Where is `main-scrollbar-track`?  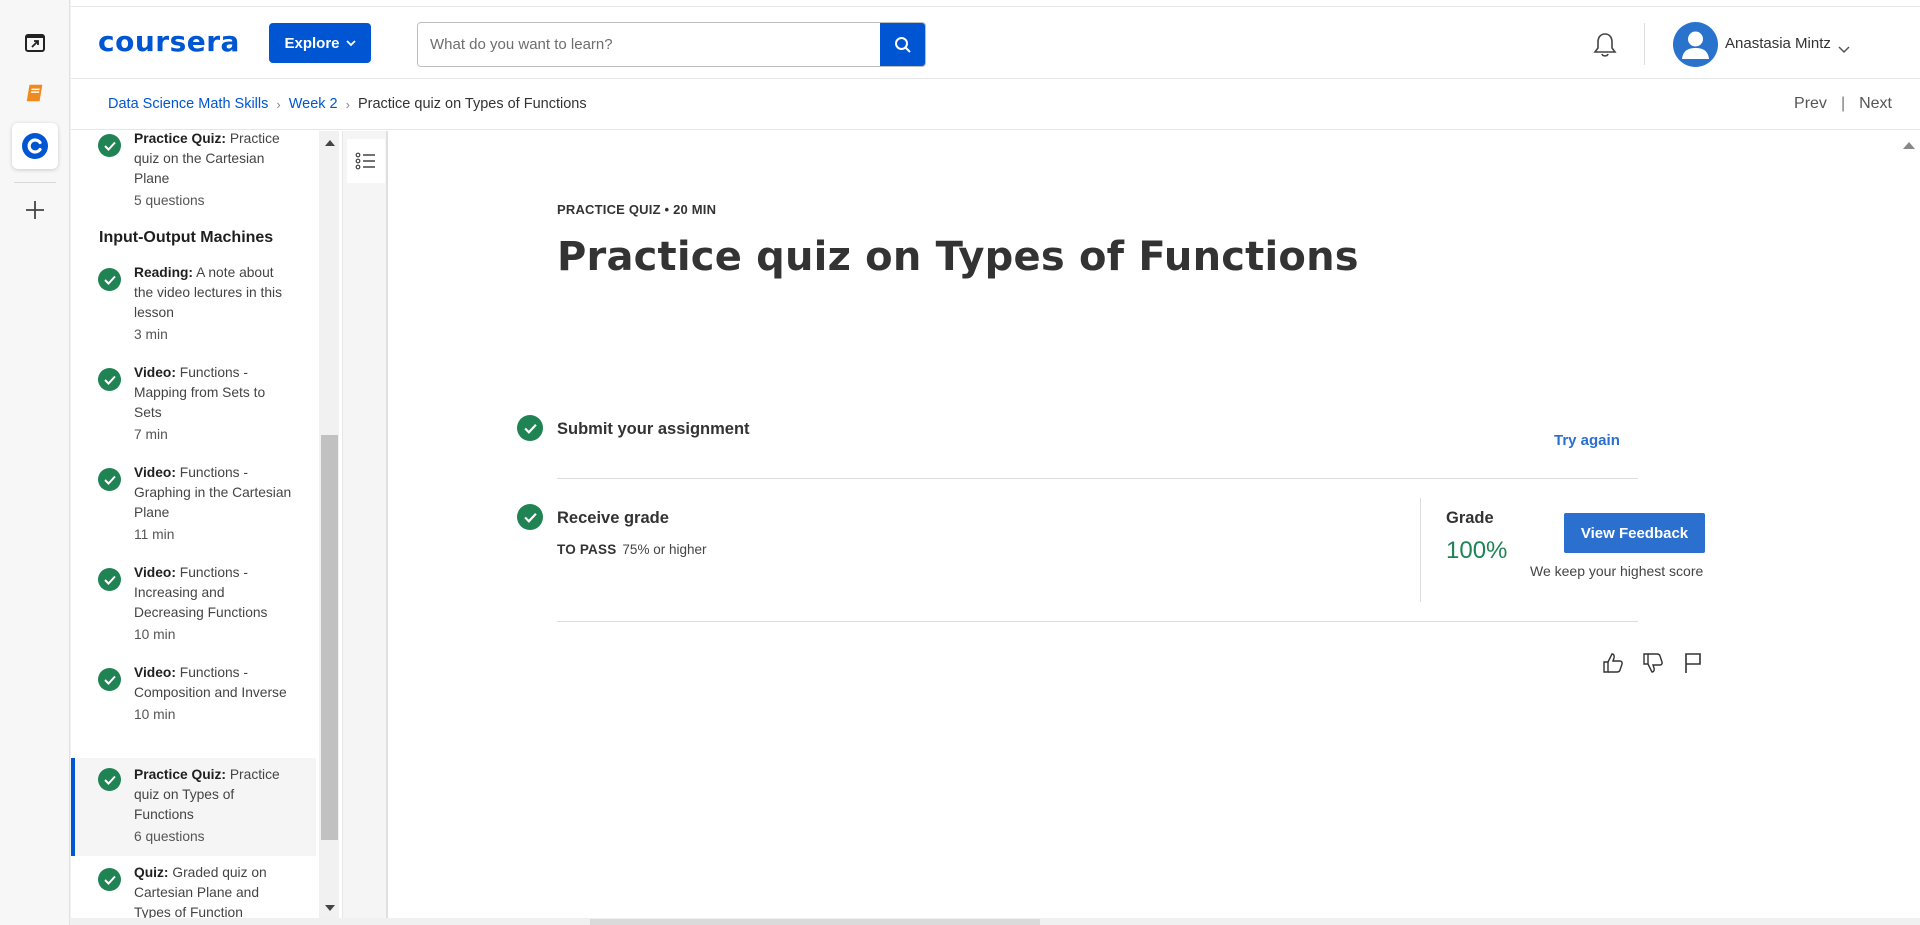 main-scrollbar-track is located at coordinates (1909, 528).